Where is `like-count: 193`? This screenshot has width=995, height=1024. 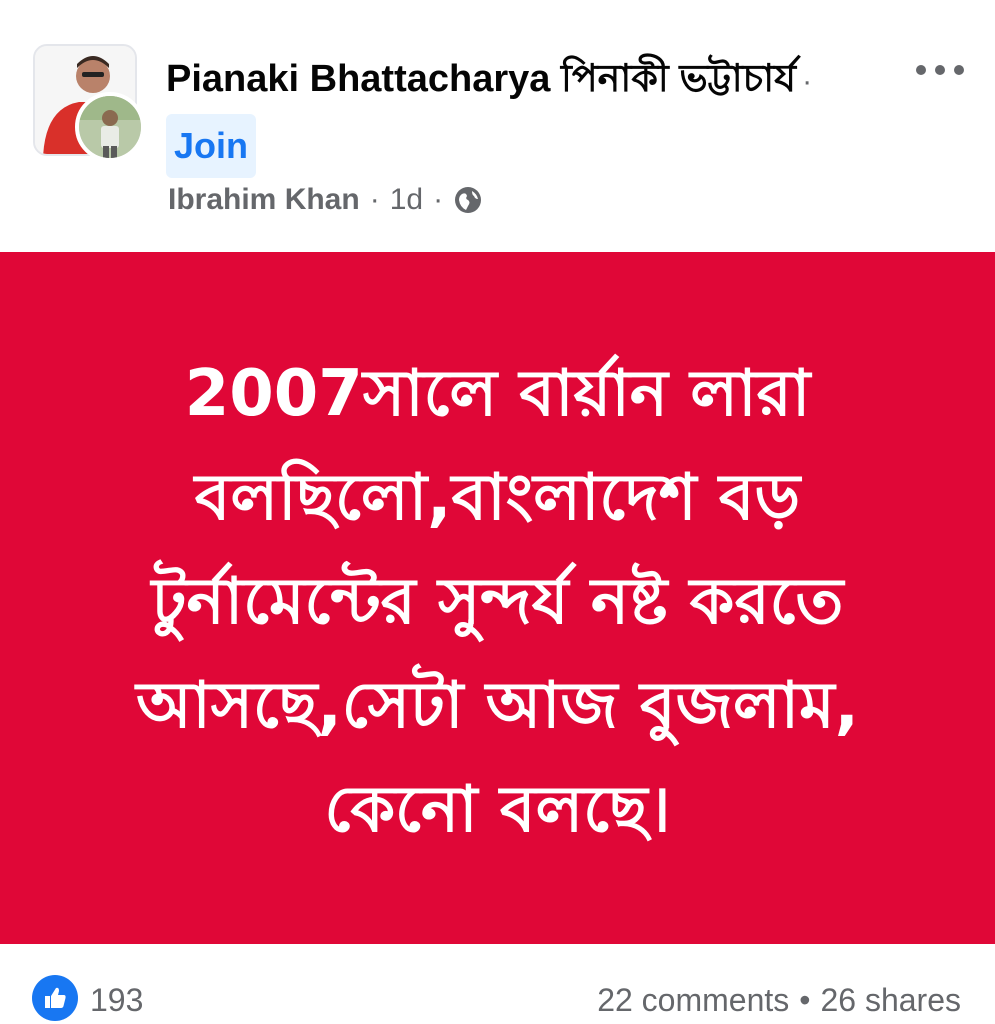
like-count: 193 is located at coordinates (116, 1000).